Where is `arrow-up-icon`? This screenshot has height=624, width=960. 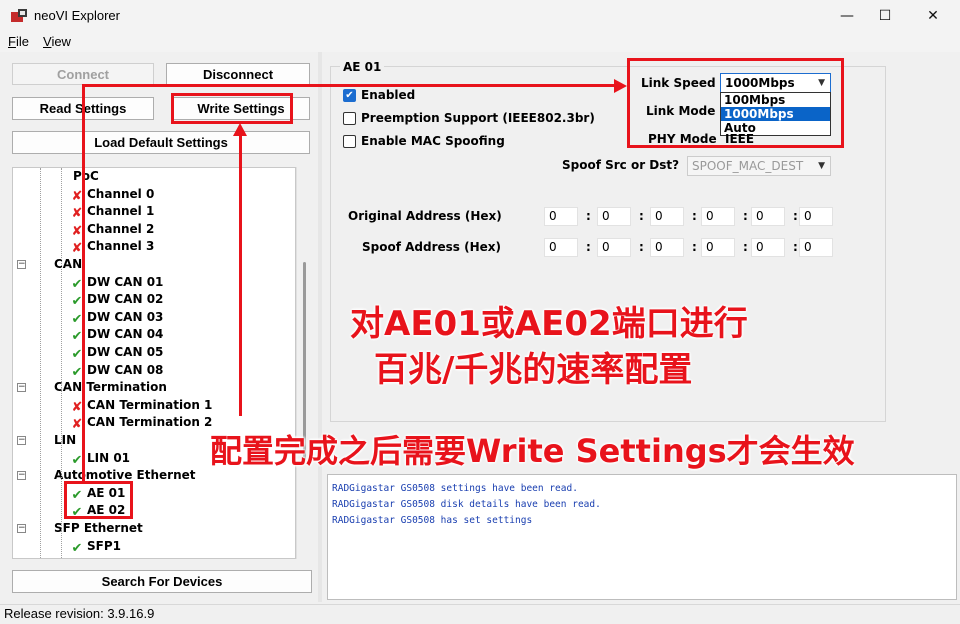
arrow-up-icon is located at coordinates (240, 129).